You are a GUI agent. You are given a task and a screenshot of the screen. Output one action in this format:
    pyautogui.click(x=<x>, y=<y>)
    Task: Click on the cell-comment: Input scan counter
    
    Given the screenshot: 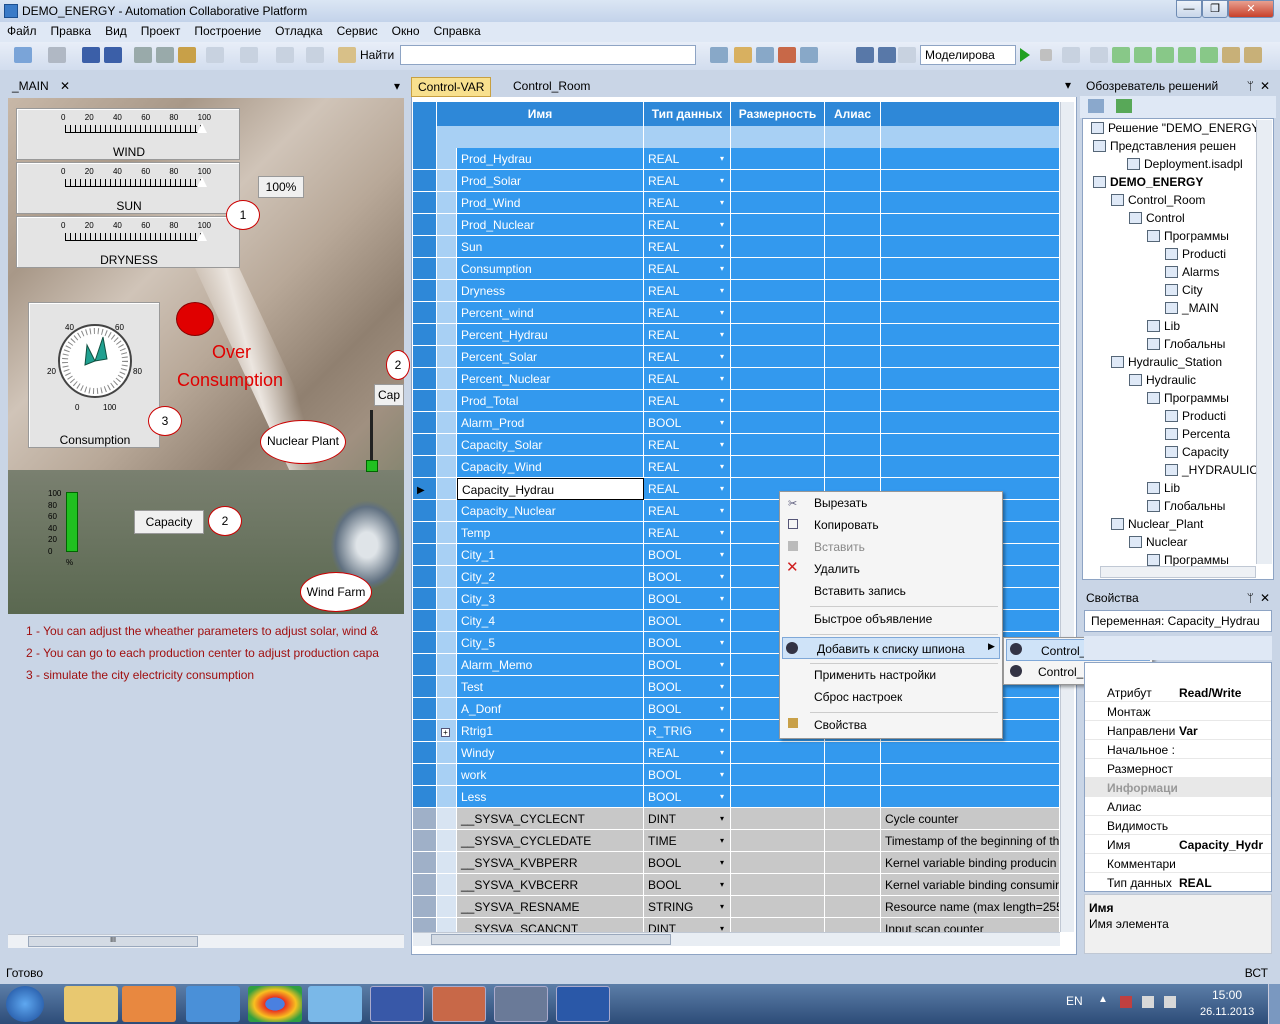 What is the action you would take?
    pyautogui.click(x=970, y=925)
    